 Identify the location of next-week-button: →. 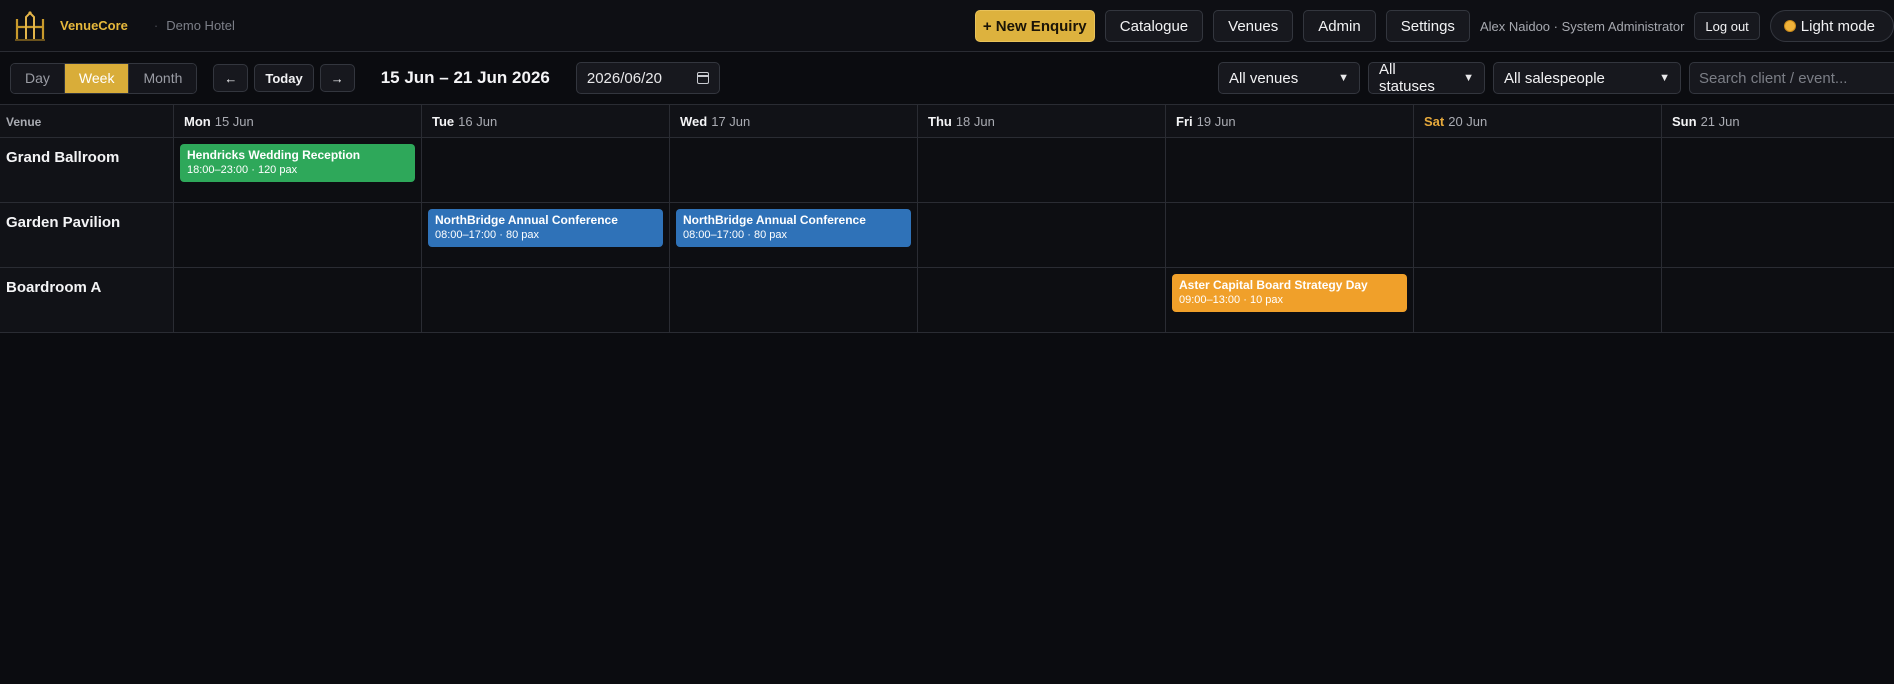
(337, 78).